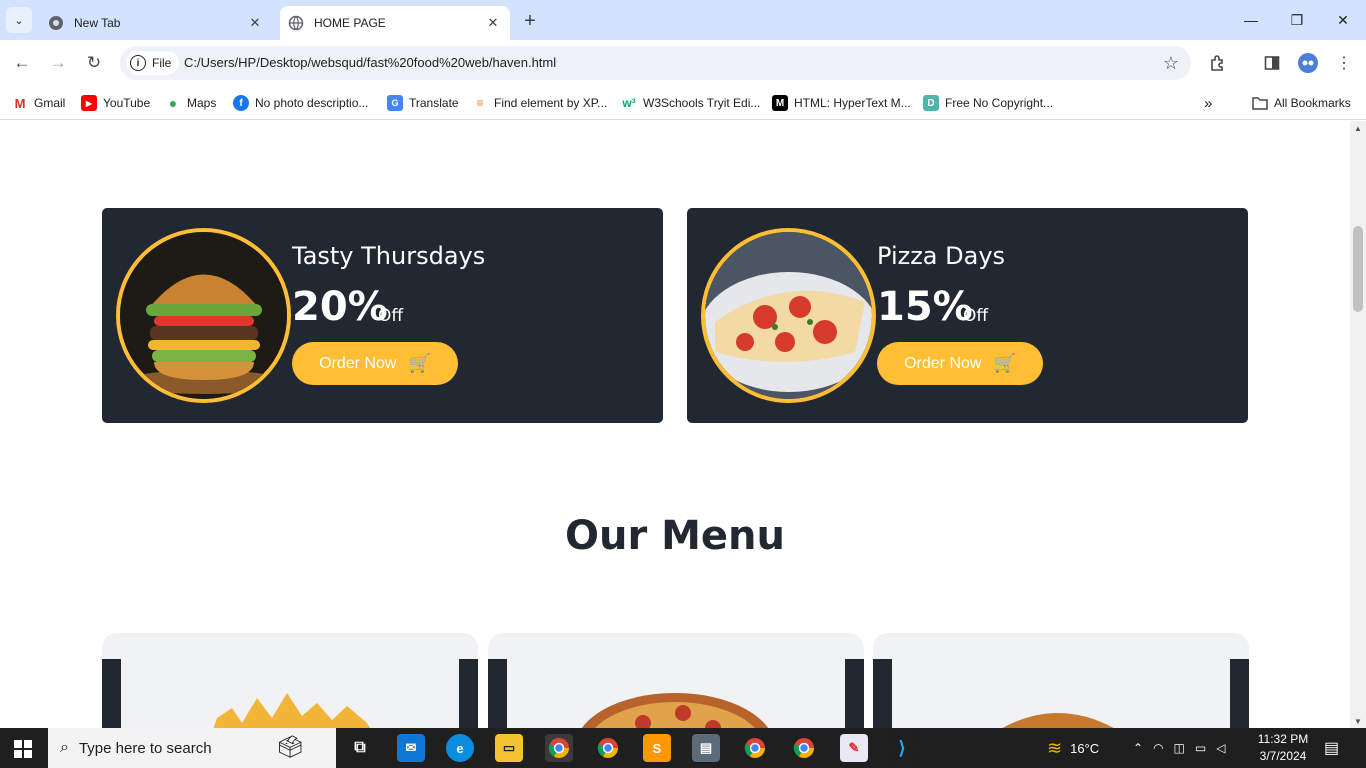 This screenshot has height=768, width=1366. I want to click on extensions-icon, so click(1218, 63).